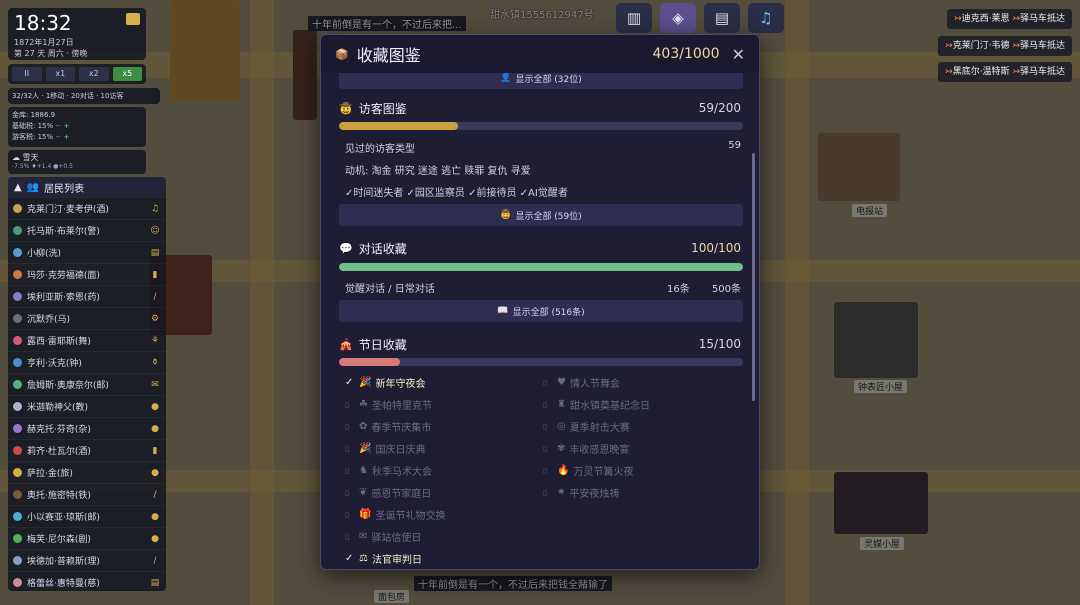  I want to click on cowboy-icon: 🤠, so click(346, 108).